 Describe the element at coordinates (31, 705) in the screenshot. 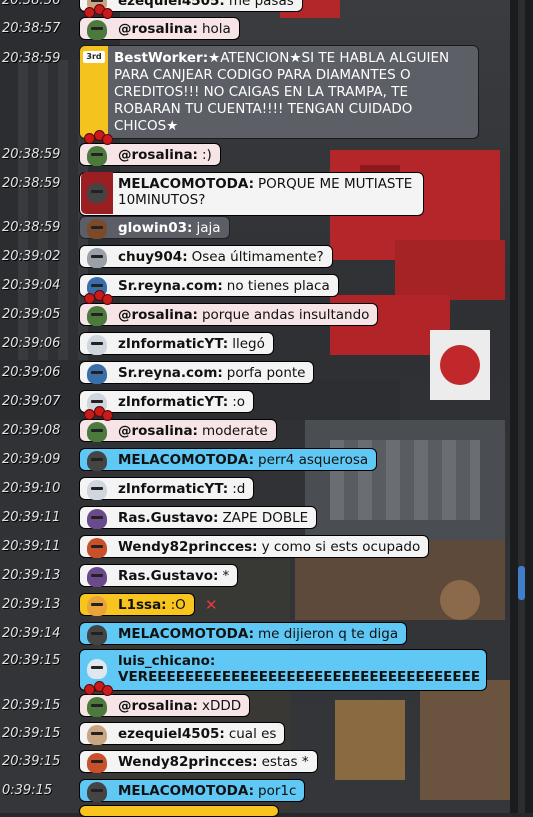

I see `chat-timestamp: 20:39:15` at that location.